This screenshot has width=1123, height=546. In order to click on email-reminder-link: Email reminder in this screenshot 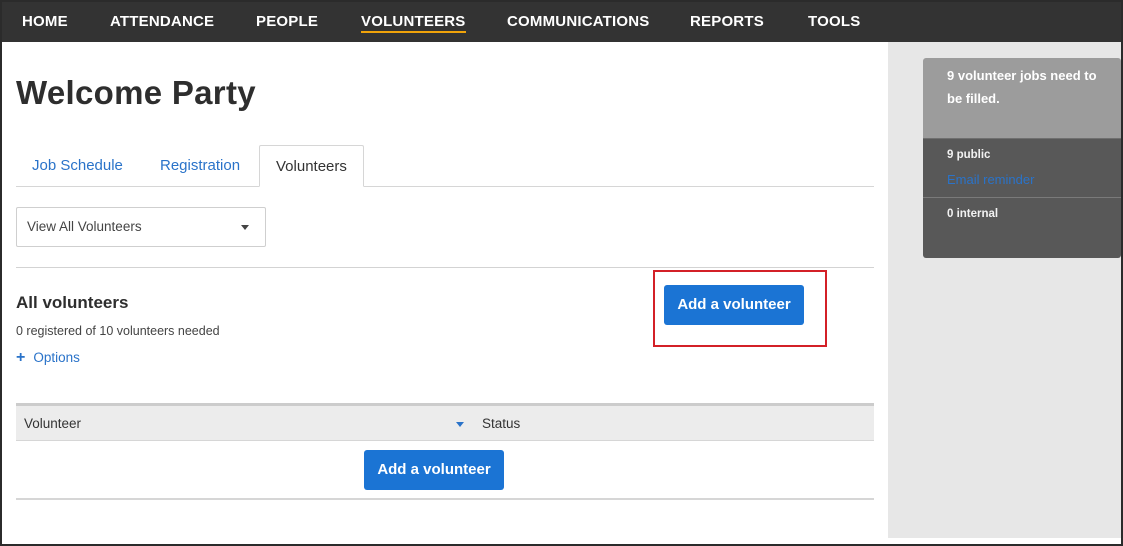, I will do `click(990, 179)`.